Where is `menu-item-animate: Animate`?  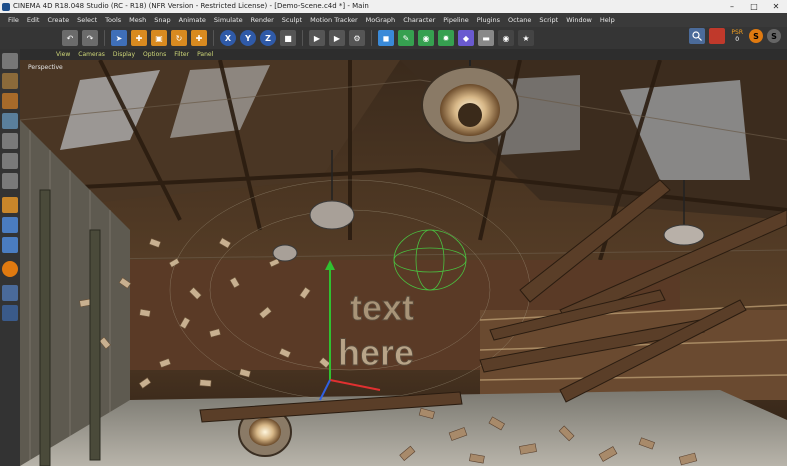
menu-item-animate: Animate is located at coordinates (192, 20).